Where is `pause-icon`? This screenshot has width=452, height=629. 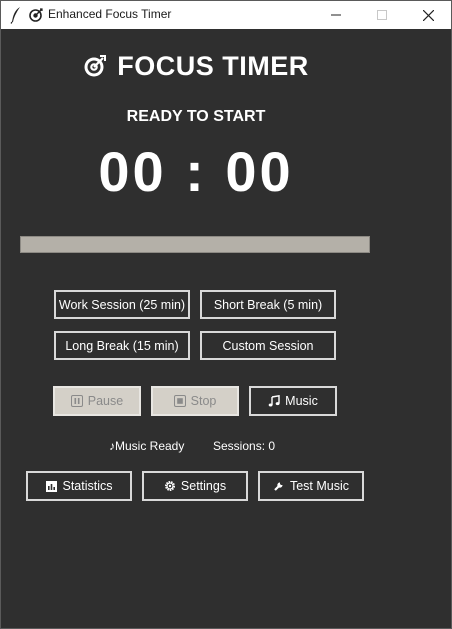 pause-icon is located at coordinates (76, 401).